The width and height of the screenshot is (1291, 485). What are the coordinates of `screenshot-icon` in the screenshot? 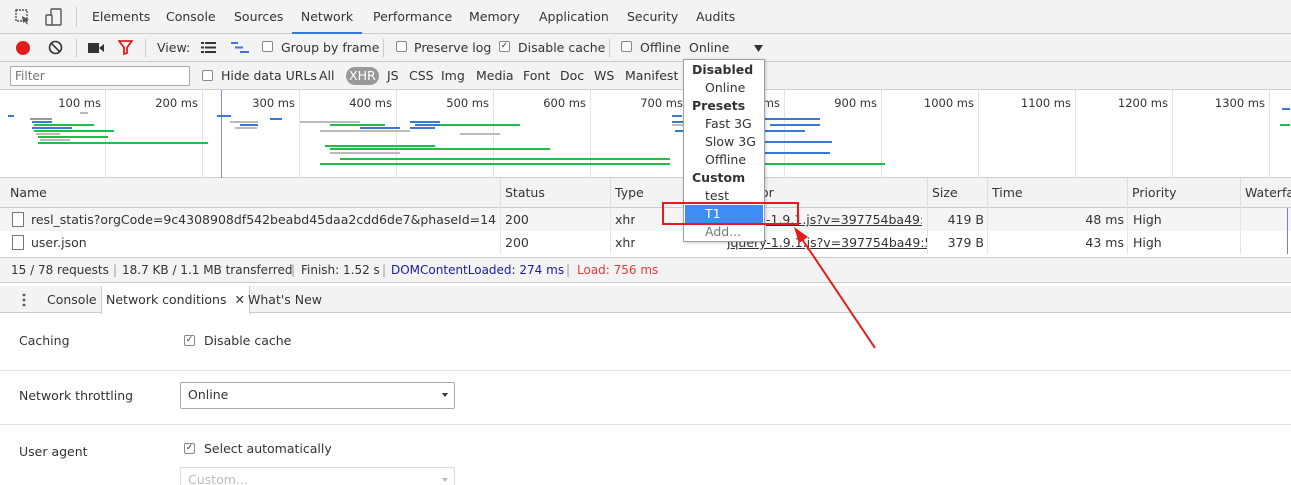 It's located at (96, 48).